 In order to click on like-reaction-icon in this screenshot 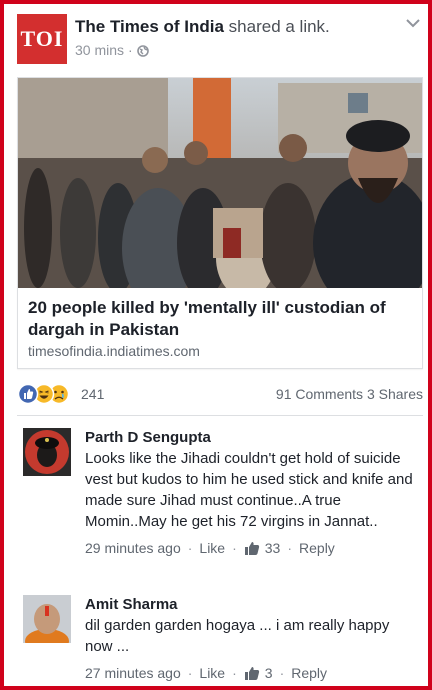, I will do `click(28, 394)`.